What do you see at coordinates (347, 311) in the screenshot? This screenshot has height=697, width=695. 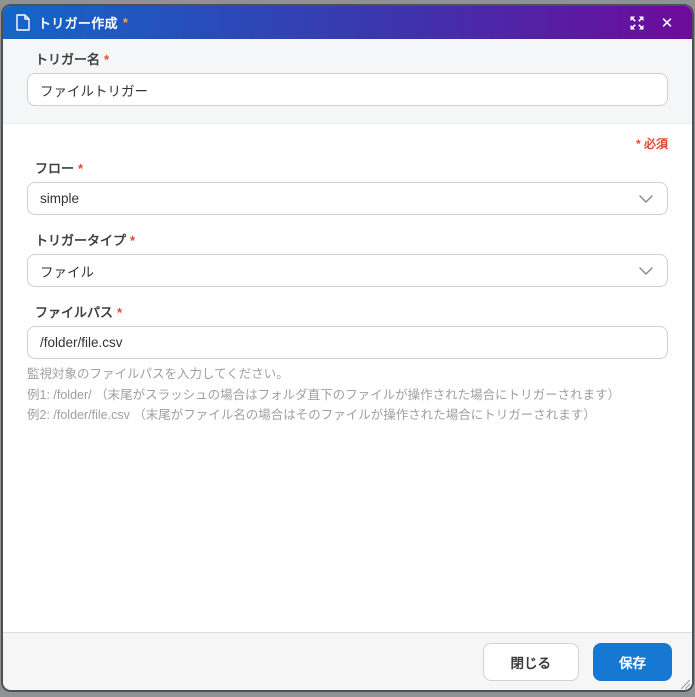 I see `file-path-label: ファイルパス *` at bounding box center [347, 311].